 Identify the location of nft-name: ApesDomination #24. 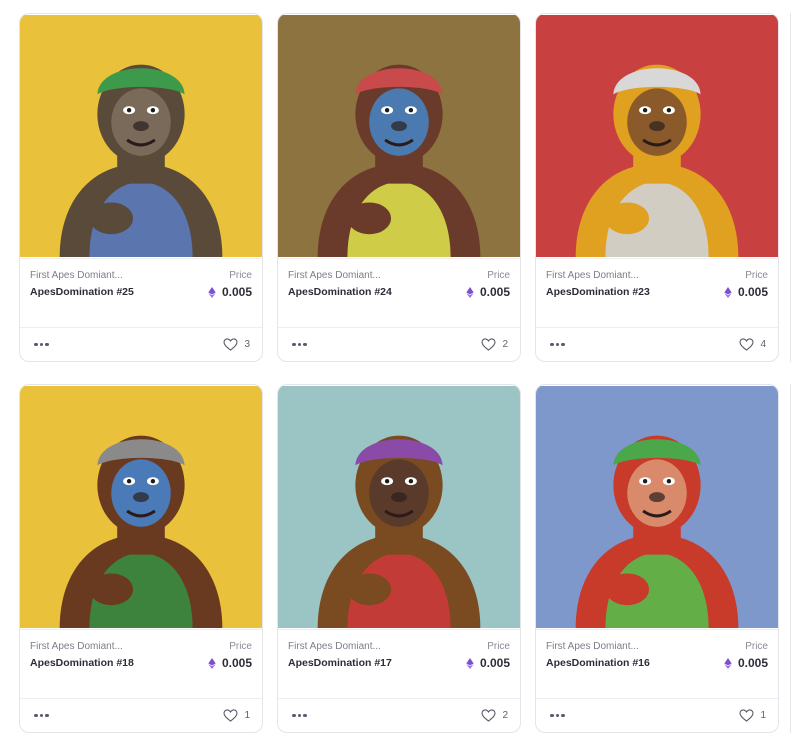
(340, 292).